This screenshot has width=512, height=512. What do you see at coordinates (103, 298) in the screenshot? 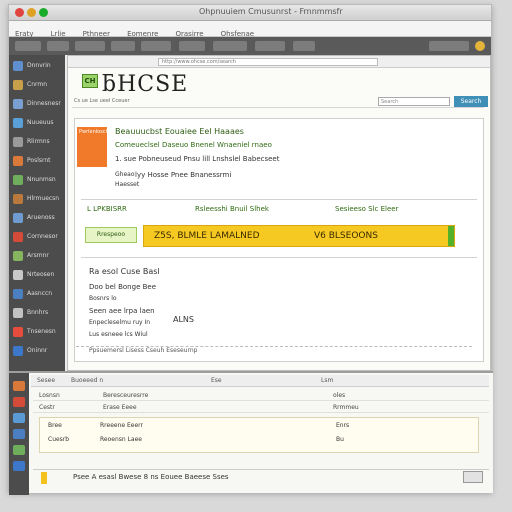
I see `list-item: Bosnrs lo` at bounding box center [103, 298].